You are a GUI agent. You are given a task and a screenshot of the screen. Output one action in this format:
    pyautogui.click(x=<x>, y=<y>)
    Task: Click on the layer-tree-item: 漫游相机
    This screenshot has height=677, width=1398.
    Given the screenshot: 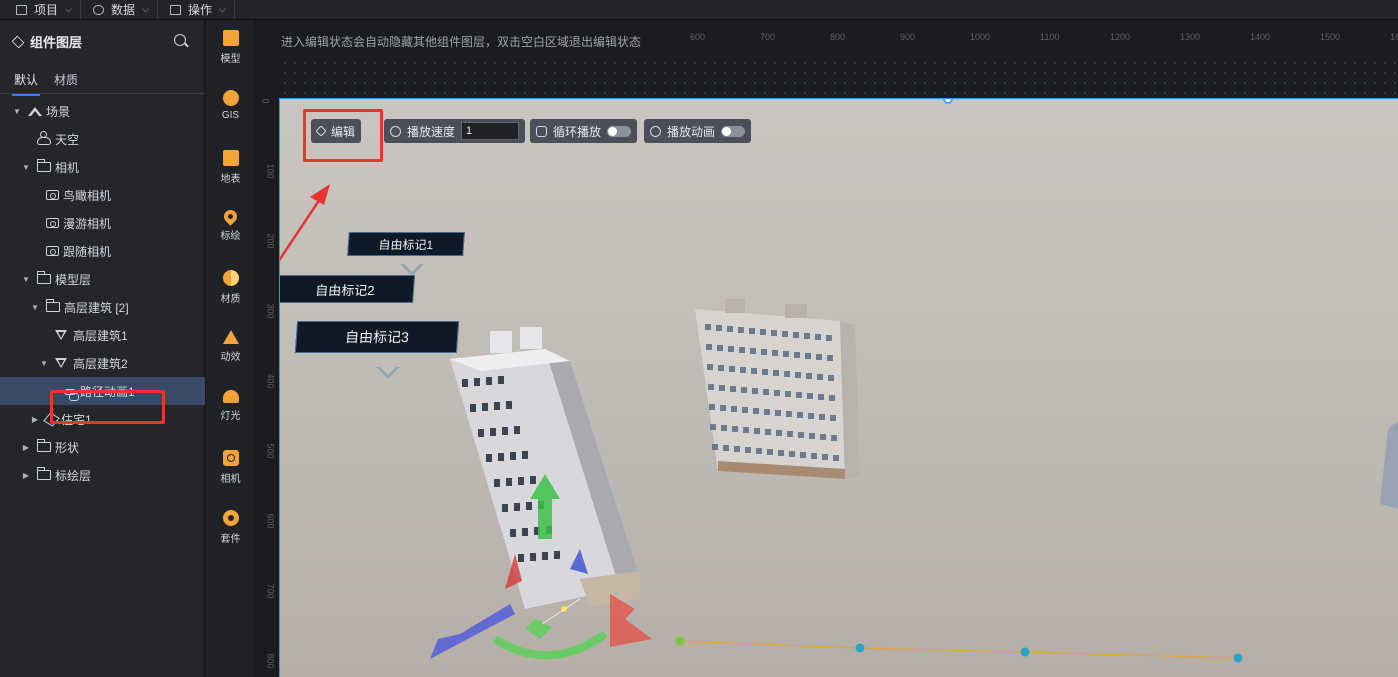 What is the action you would take?
    pyautogui.click(x=102, y=223)
    